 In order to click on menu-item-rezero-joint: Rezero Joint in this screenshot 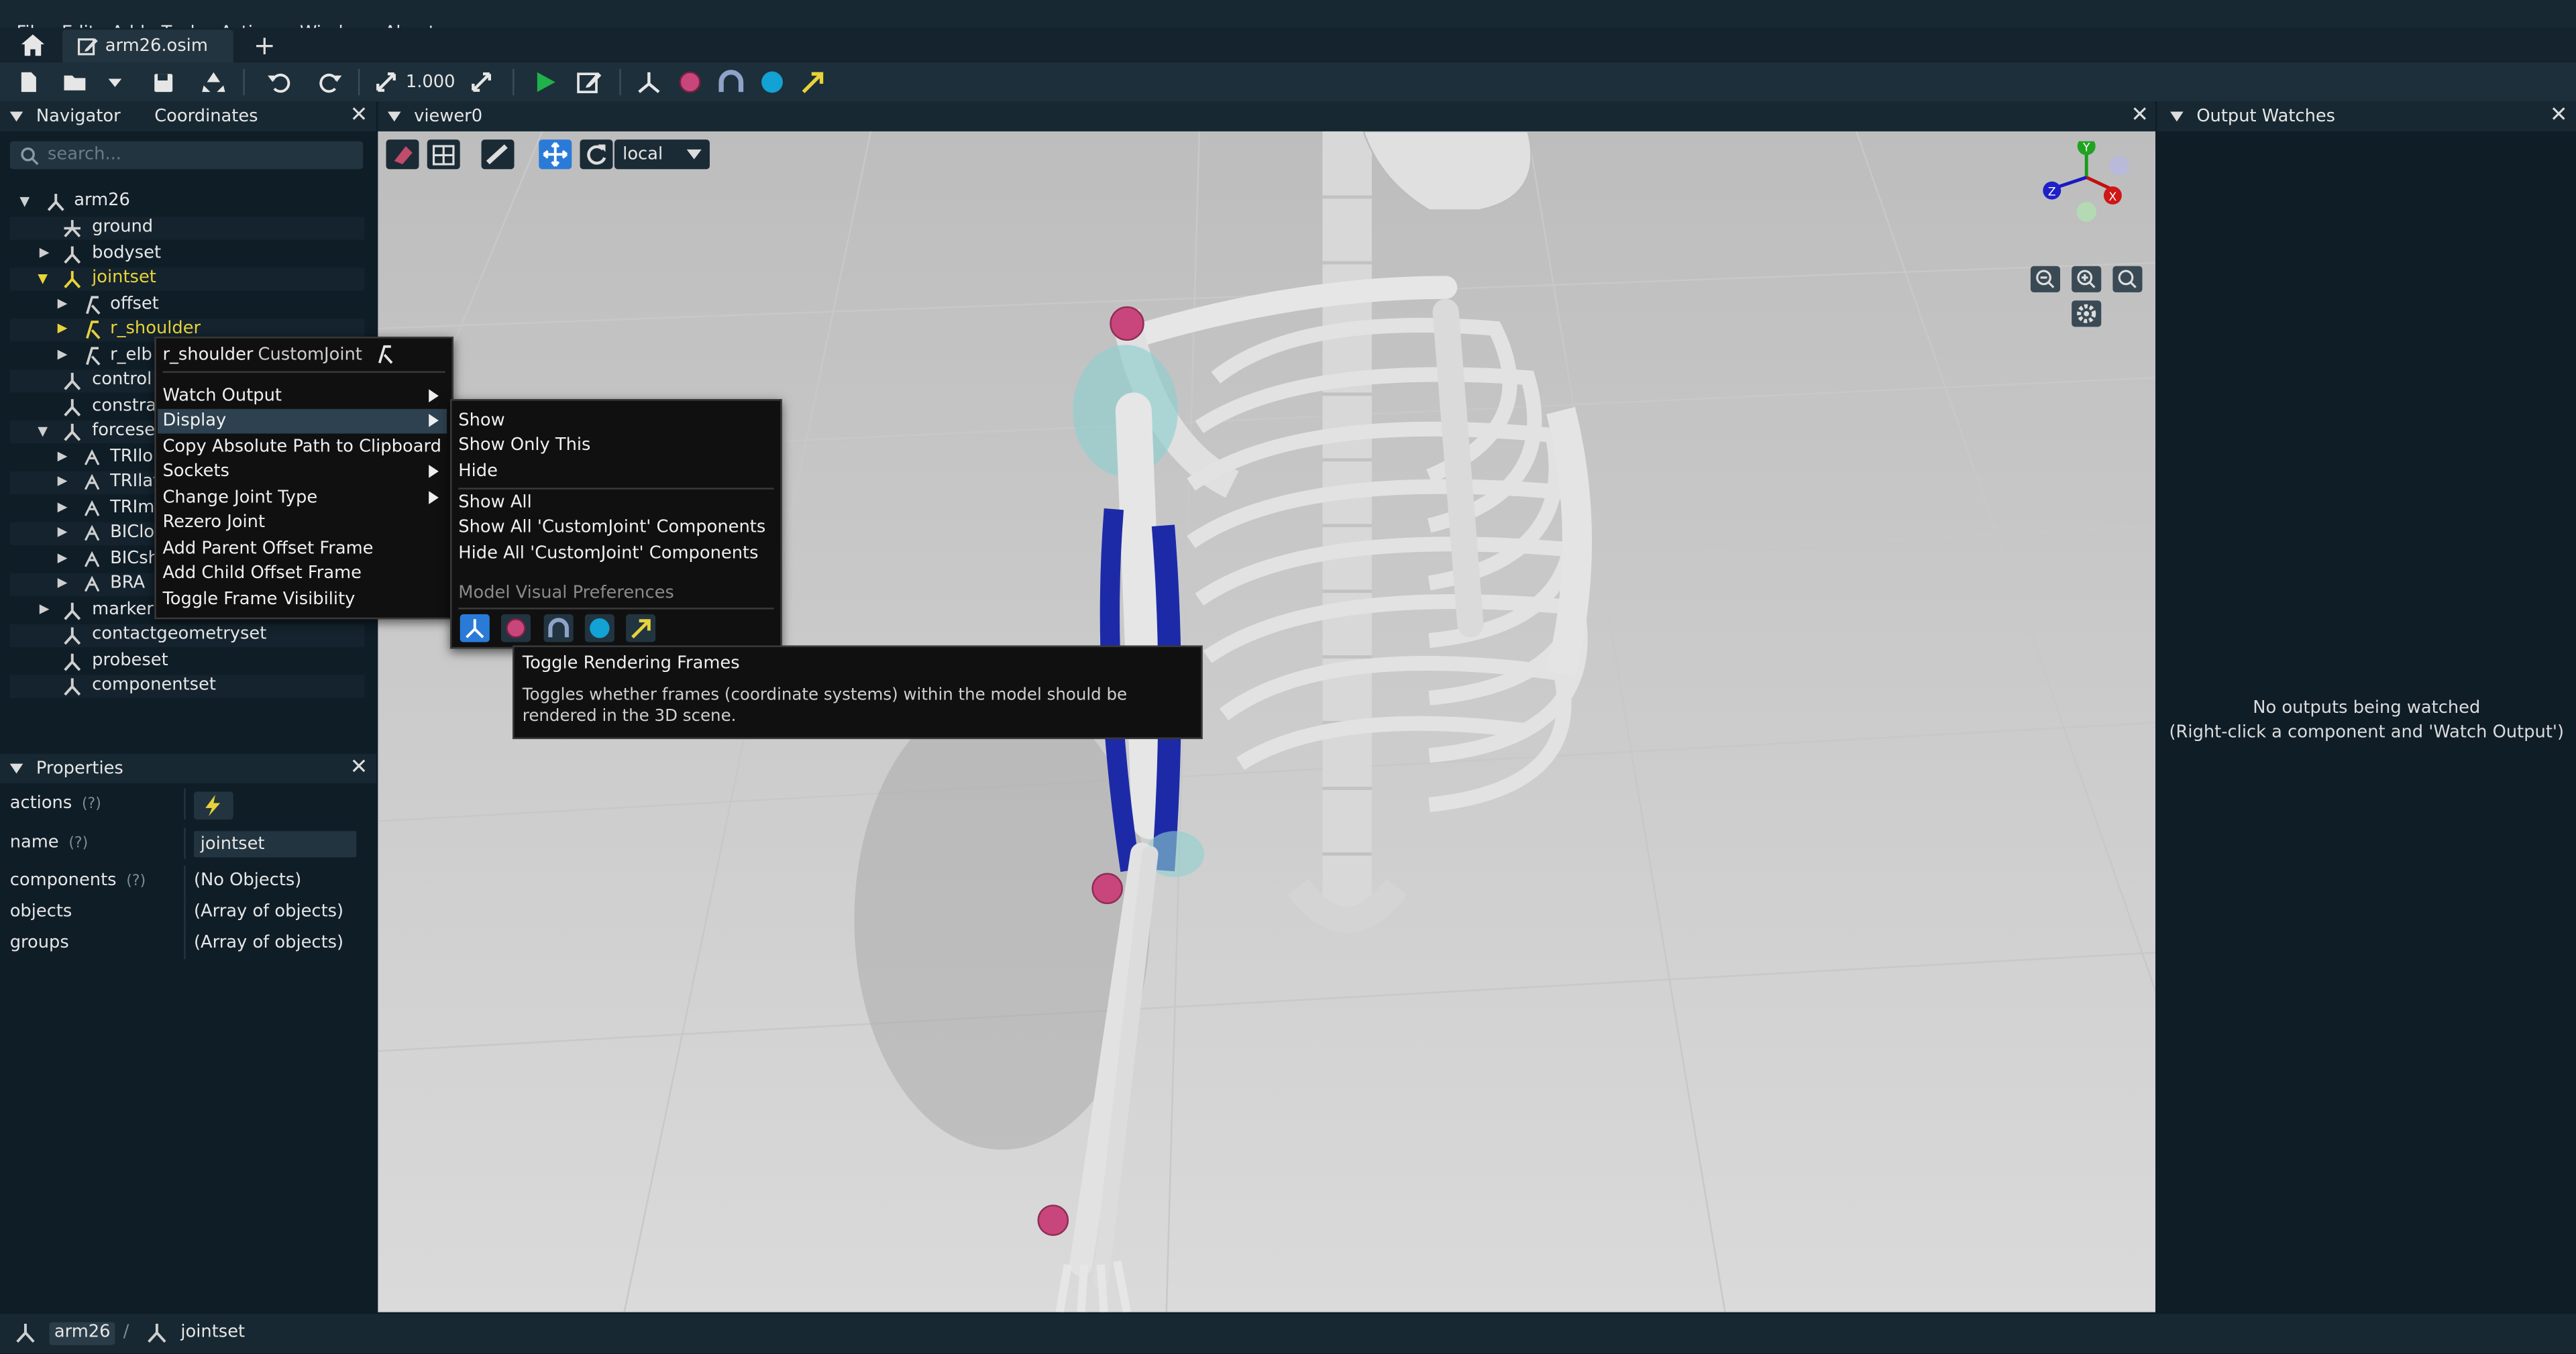, I will do `click(213, 522)`.